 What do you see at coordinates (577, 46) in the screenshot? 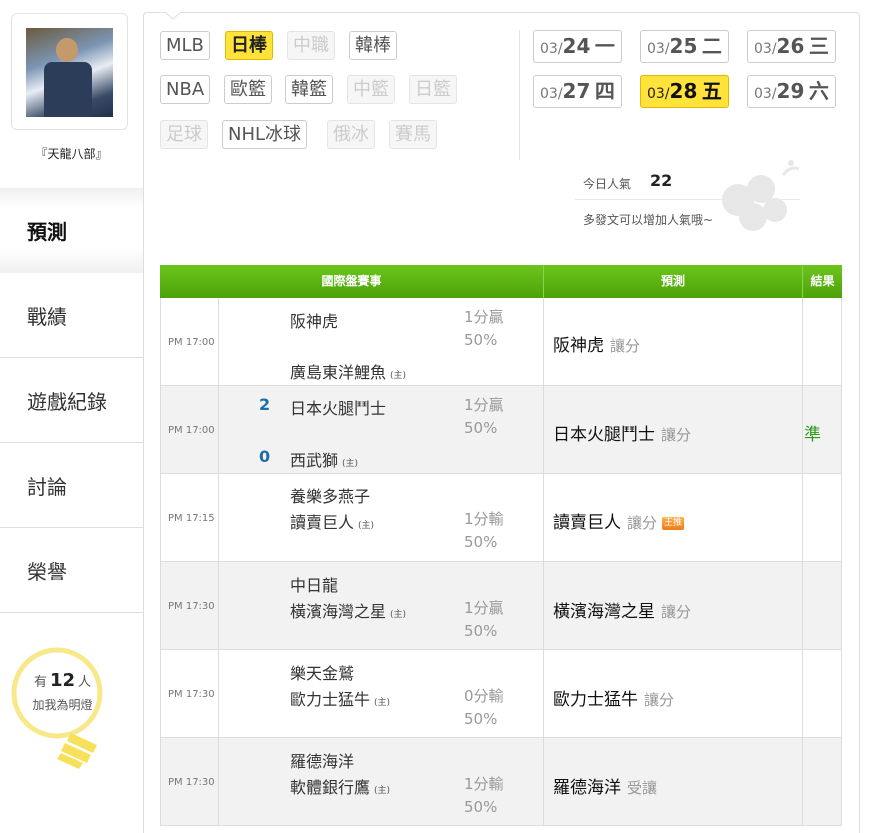
I see `date-0324: 03/24 一` at bounding box center [577, 46].